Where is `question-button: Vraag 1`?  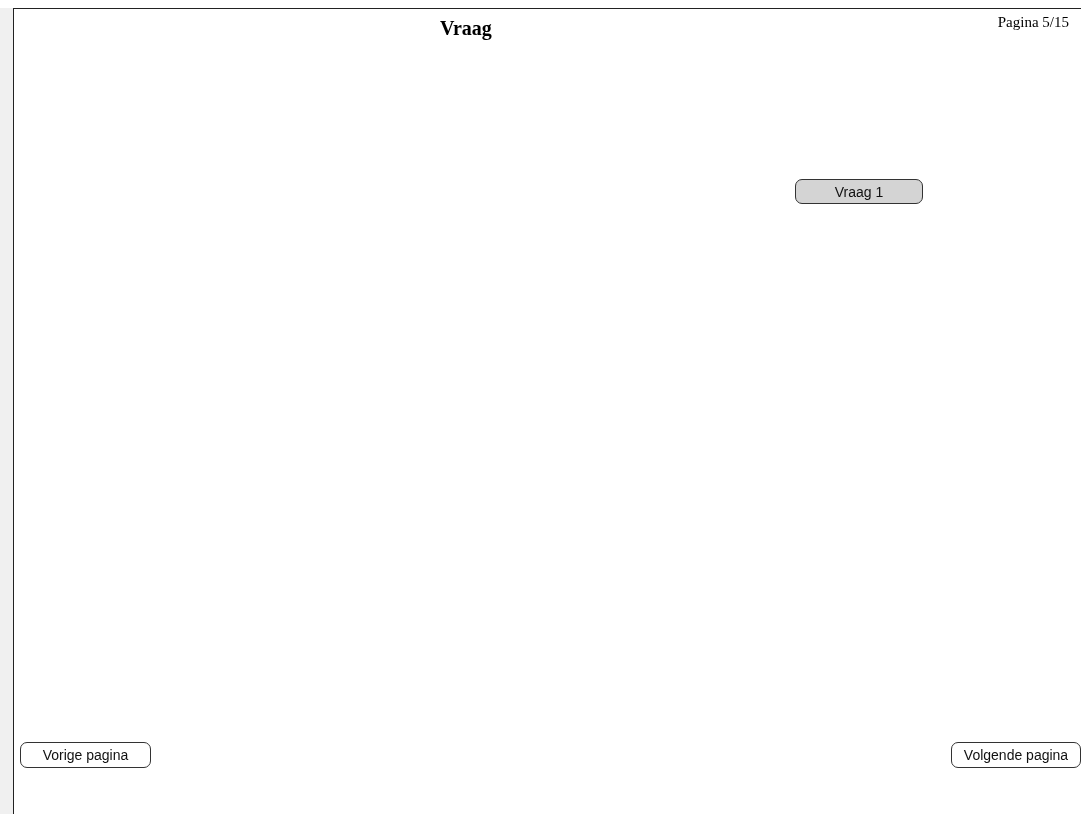 question-button: Vraag 1 is located at coordinates (859, 191).